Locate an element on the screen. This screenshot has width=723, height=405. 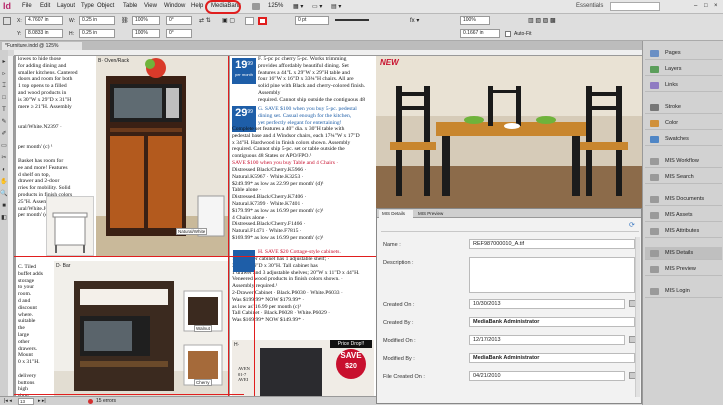
maximize-icon: □ is located at coordinates (706, 6).